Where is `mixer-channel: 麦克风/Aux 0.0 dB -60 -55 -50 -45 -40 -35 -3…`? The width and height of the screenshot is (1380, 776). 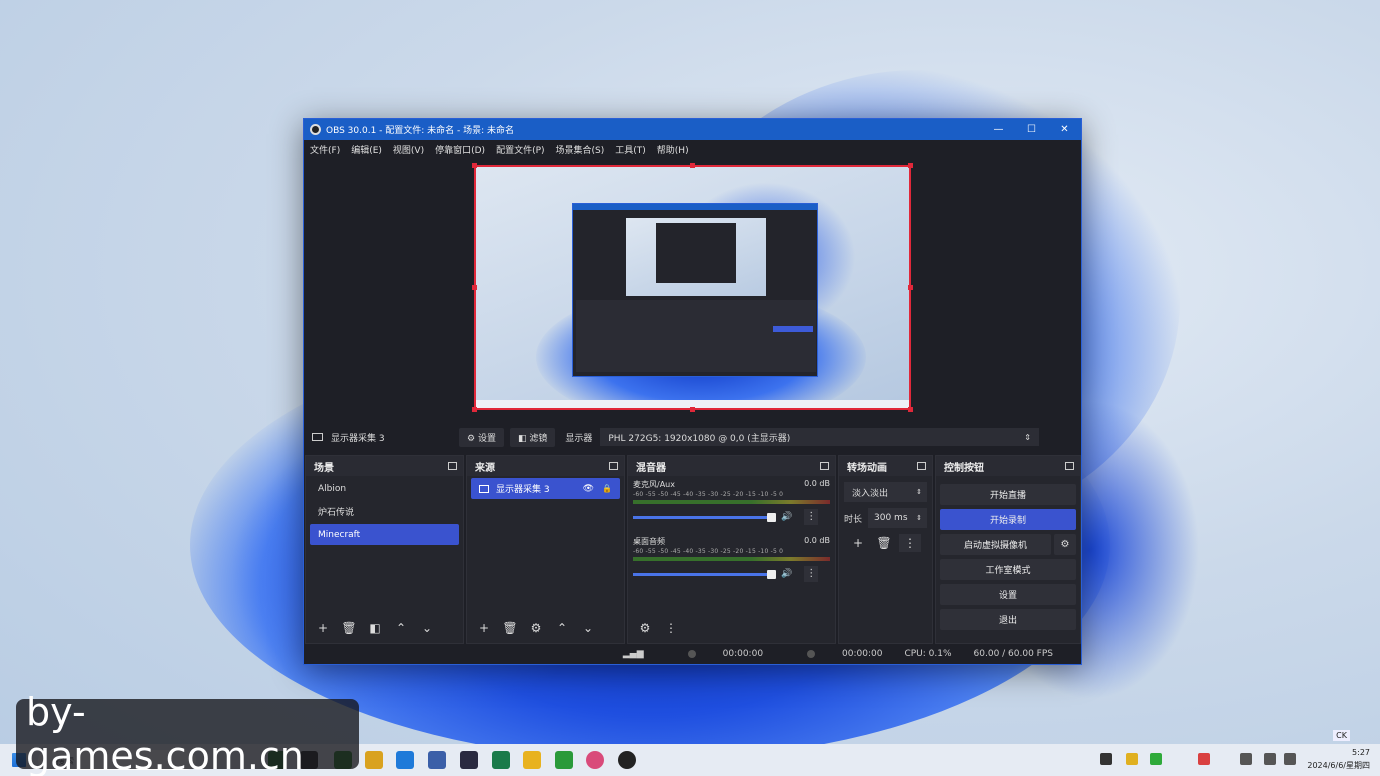 mixer-channel: 麦克风/Aux 0.0 dB -60 -55 -50 -45 -40 -35 -3… is located at coordinates (731, 500).